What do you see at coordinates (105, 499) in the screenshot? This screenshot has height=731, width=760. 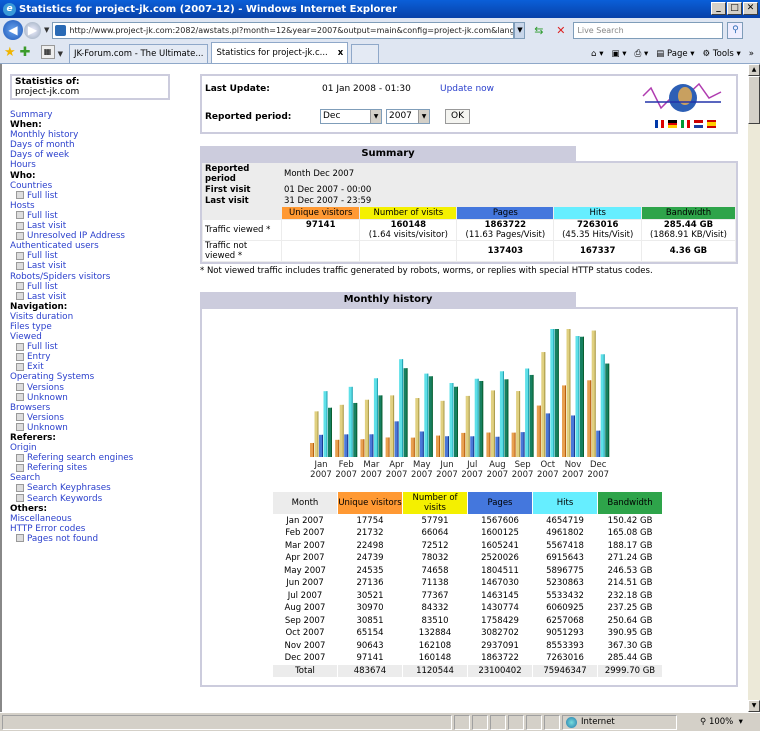 I see `sidebar-item-search-keywords: Search Keywords` at bounding box center [105, 499].